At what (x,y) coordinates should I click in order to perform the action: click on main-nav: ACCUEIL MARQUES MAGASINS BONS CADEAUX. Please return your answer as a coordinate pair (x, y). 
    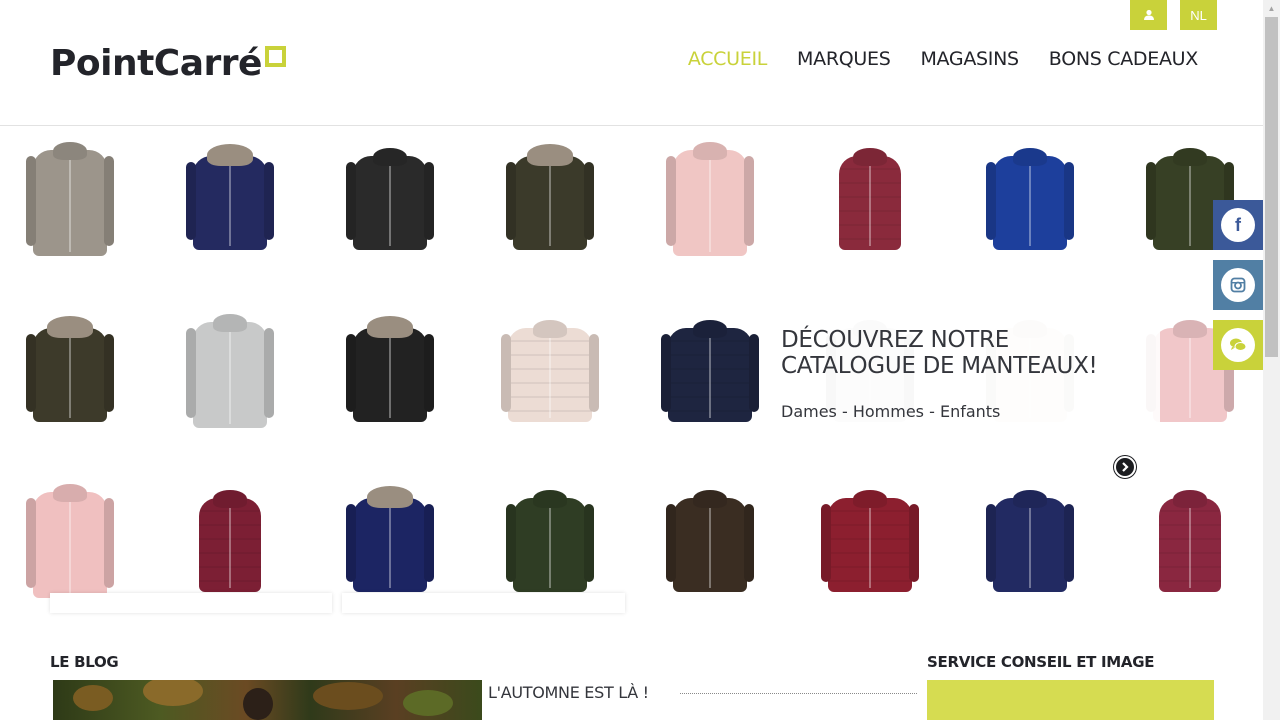
    Looking at the image, I should click on (943, 59).